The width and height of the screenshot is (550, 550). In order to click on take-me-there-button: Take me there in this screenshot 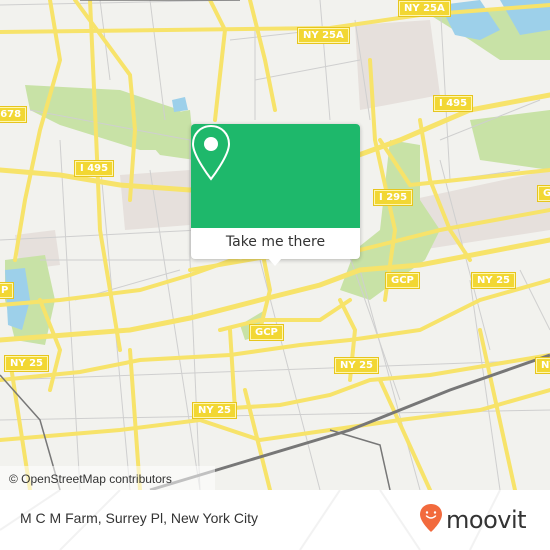, I will do `click(275, 243)`.